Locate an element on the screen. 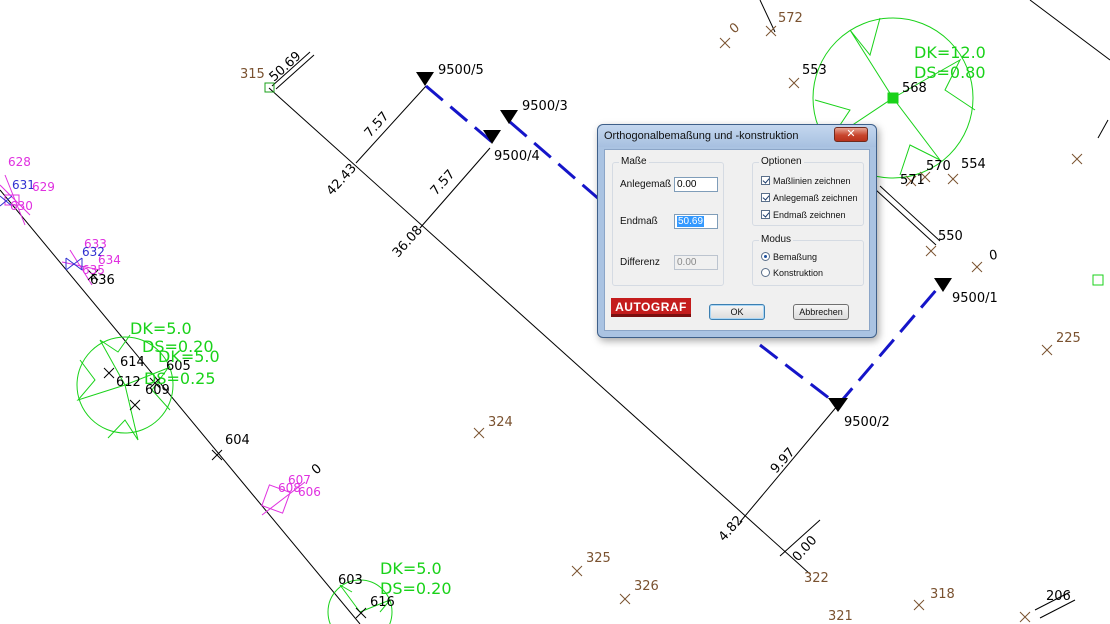 This screenshot has height=624, width=1110. station-label: 9500/3 is located at coordinates (545, 106).